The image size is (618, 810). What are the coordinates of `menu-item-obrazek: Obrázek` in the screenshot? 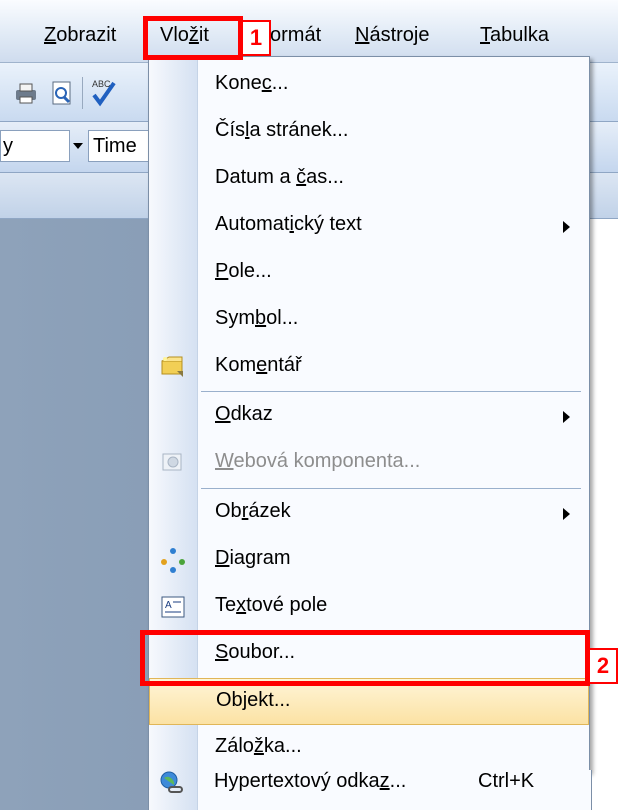 It's located at (369, 513).